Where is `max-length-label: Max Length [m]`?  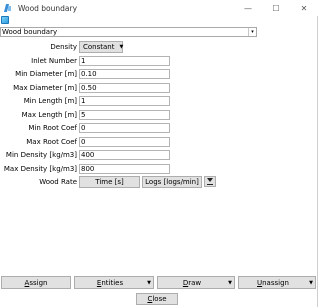 max-length-label: Max Length [m] is located at coordinates (49, 115).